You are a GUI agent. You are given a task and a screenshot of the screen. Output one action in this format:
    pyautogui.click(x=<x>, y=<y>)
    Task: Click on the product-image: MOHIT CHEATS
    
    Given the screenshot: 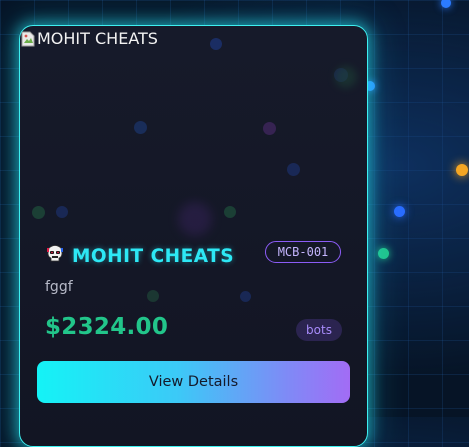 What is the action you would take?
    pyautogui.click(x=89, y=38)
    